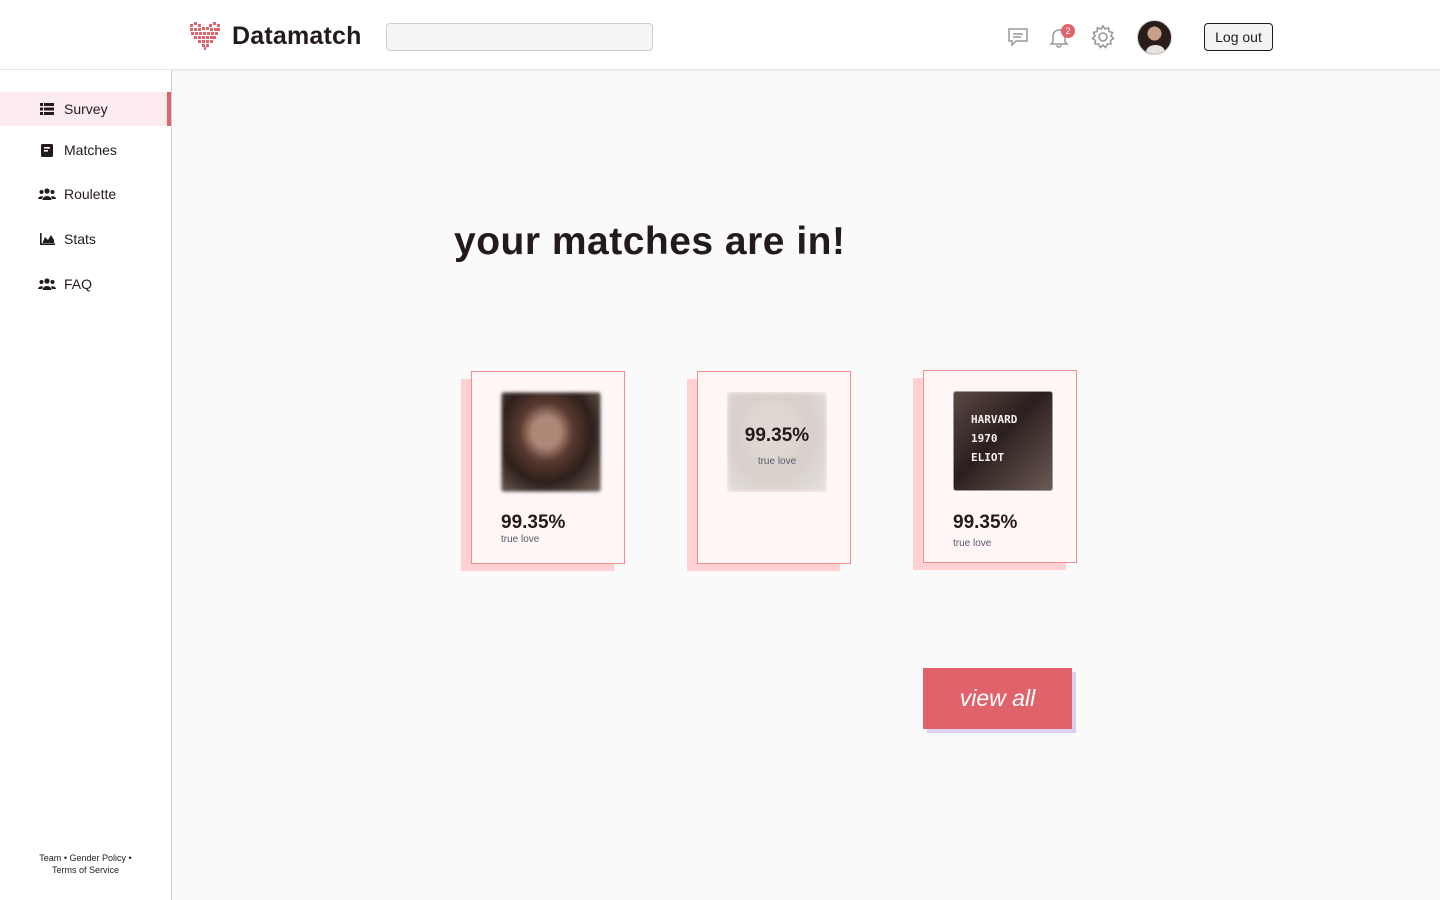  Describe the element at coordinates (90, 150) in the screenshot. I see `sidebar-item-label: Matches` at that location.